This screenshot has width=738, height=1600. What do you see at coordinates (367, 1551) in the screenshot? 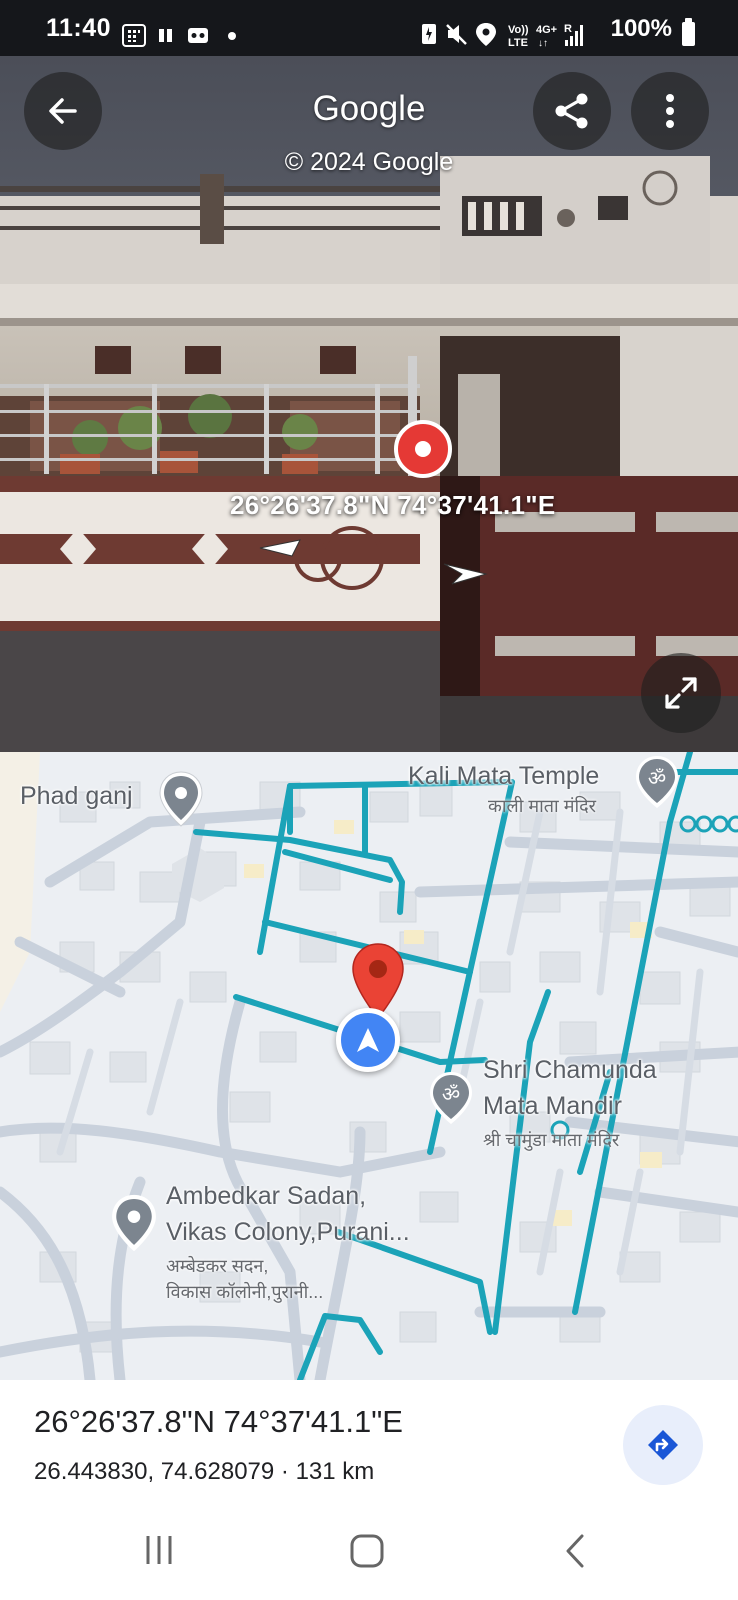
I see `home-icon` at bounding box center [367, 1551].